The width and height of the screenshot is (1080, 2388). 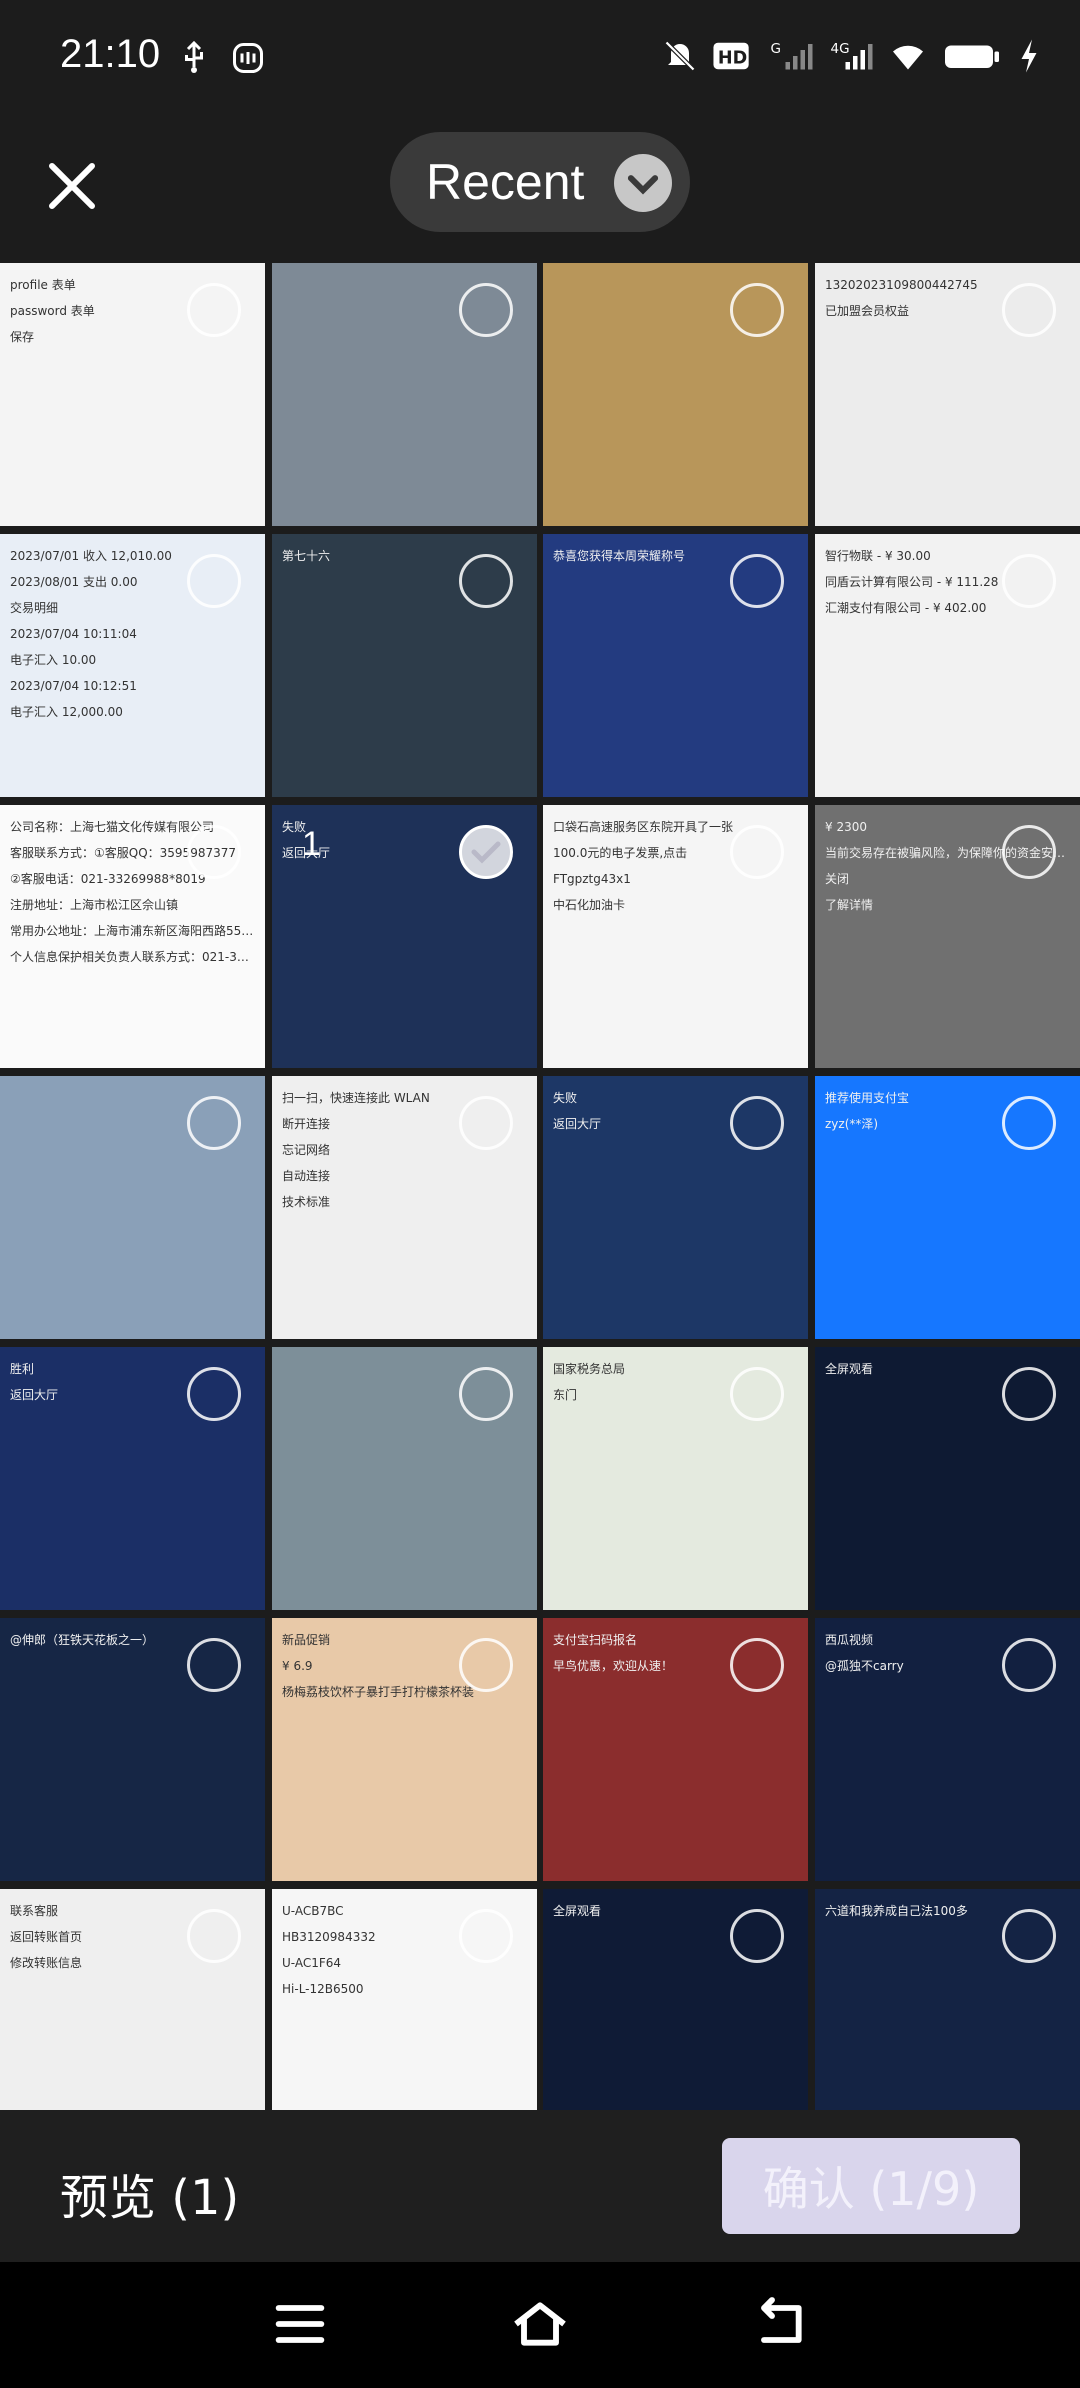 What do you see at coordinates (675, 1749) in the screenshot?
I see `photo-thumbnail: 支付宝扫码报名 早鸟优惠，欢迎从速！` at bounding box center [675, 1749].